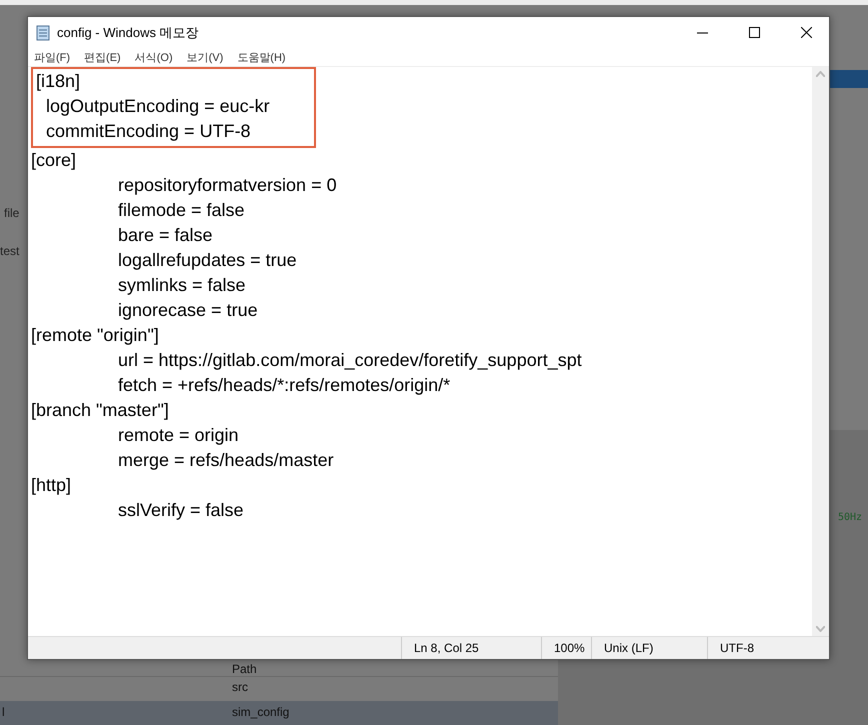 The width and height of the screenshot is (868, 725). I want to click on file-row: src, so click(279, 688).